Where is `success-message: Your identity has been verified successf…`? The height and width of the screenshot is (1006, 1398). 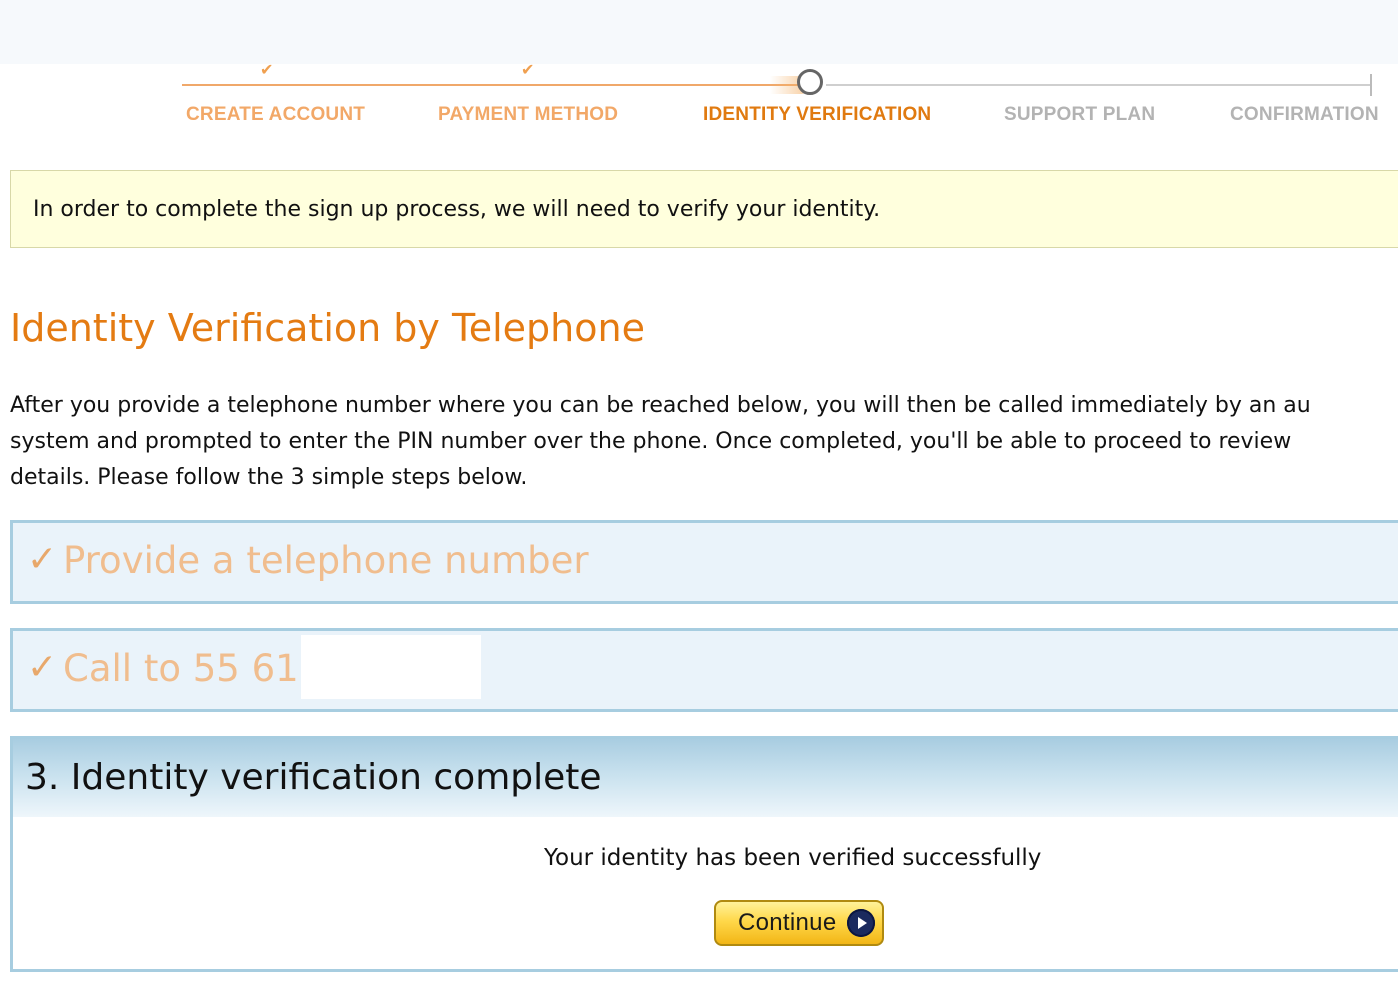 success-message: Your identity has been verified successf… is located at coordinates (793, 858).